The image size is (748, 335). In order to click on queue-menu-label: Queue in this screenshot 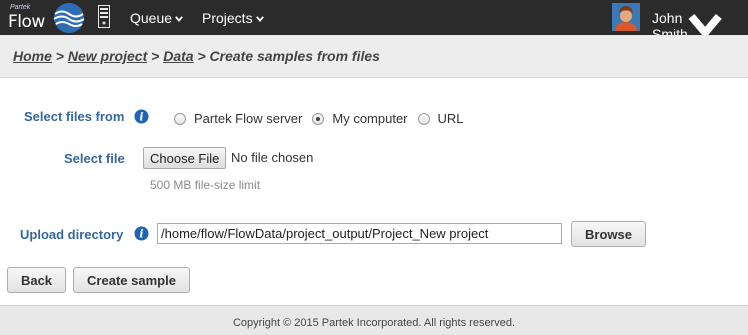, I will do `click(151, 18)`.